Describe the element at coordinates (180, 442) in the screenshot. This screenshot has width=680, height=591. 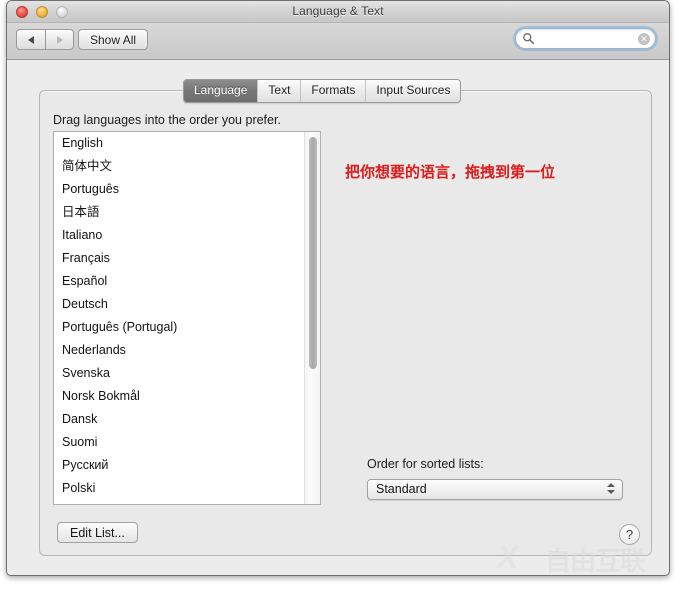
I see `language-row: Suomi` at that location.